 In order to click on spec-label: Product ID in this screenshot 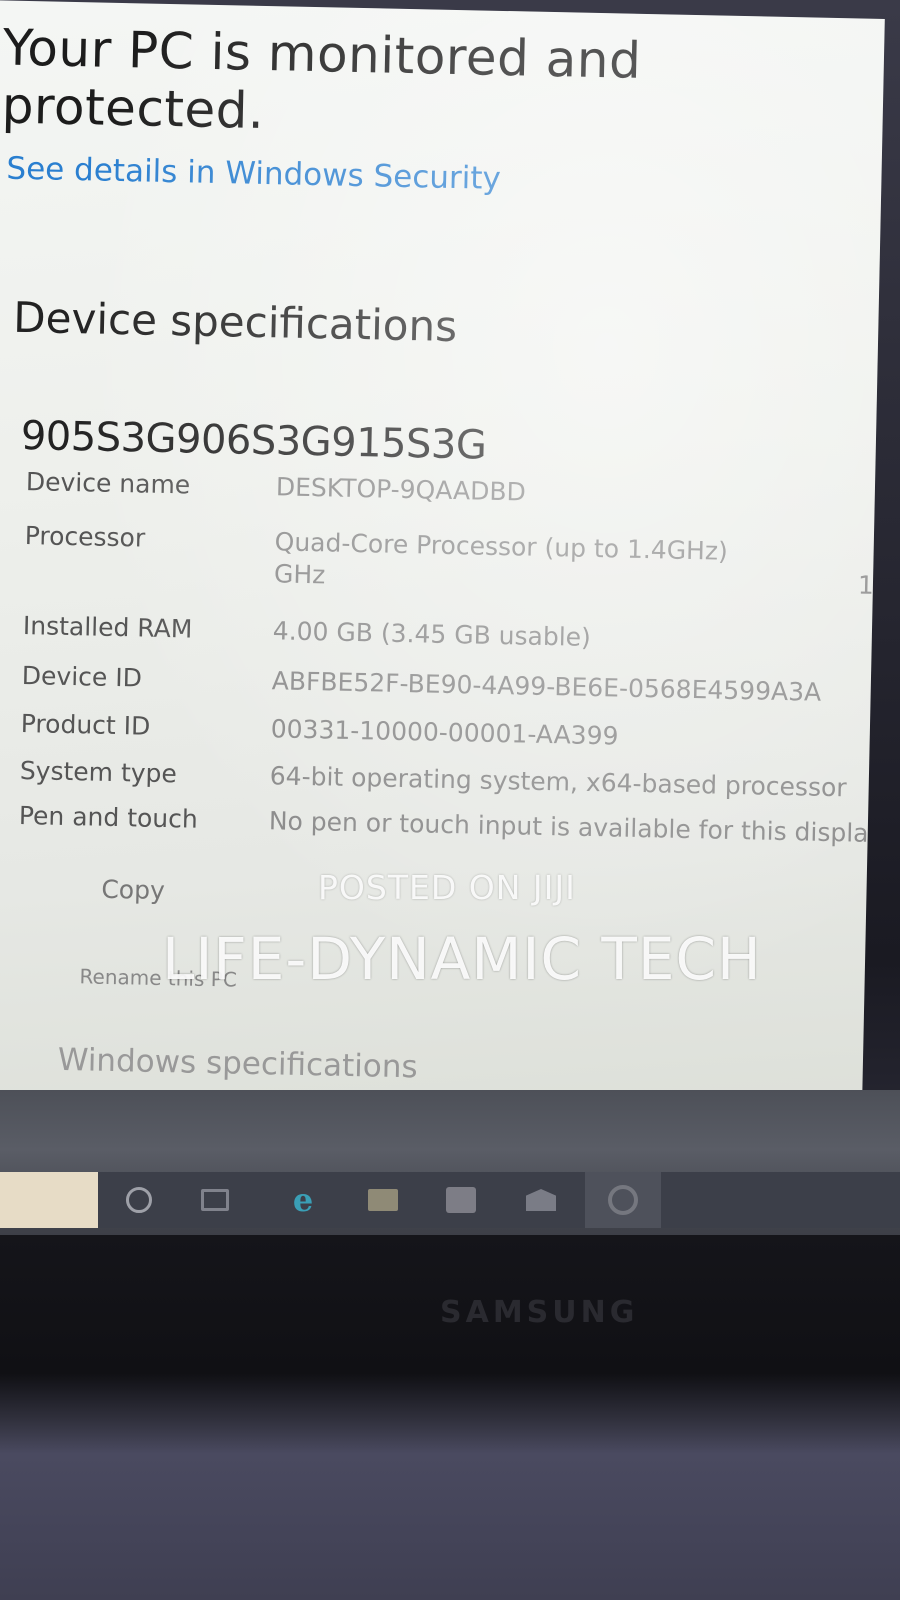, I will do `click(85, 725)`.